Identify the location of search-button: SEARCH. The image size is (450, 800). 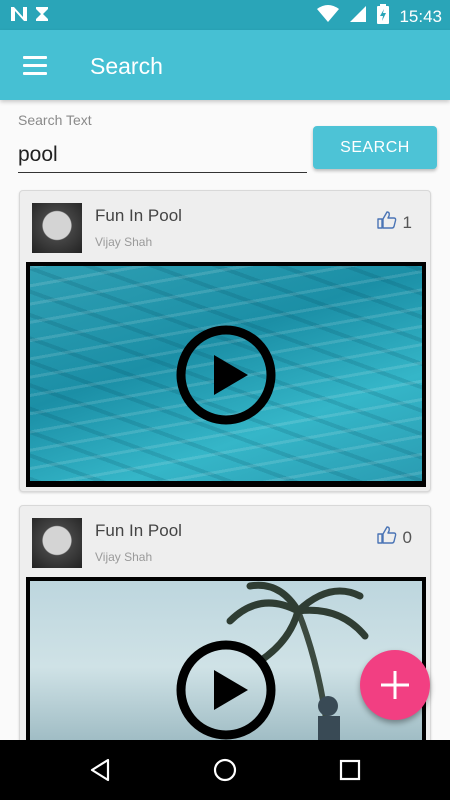
(375, 147).